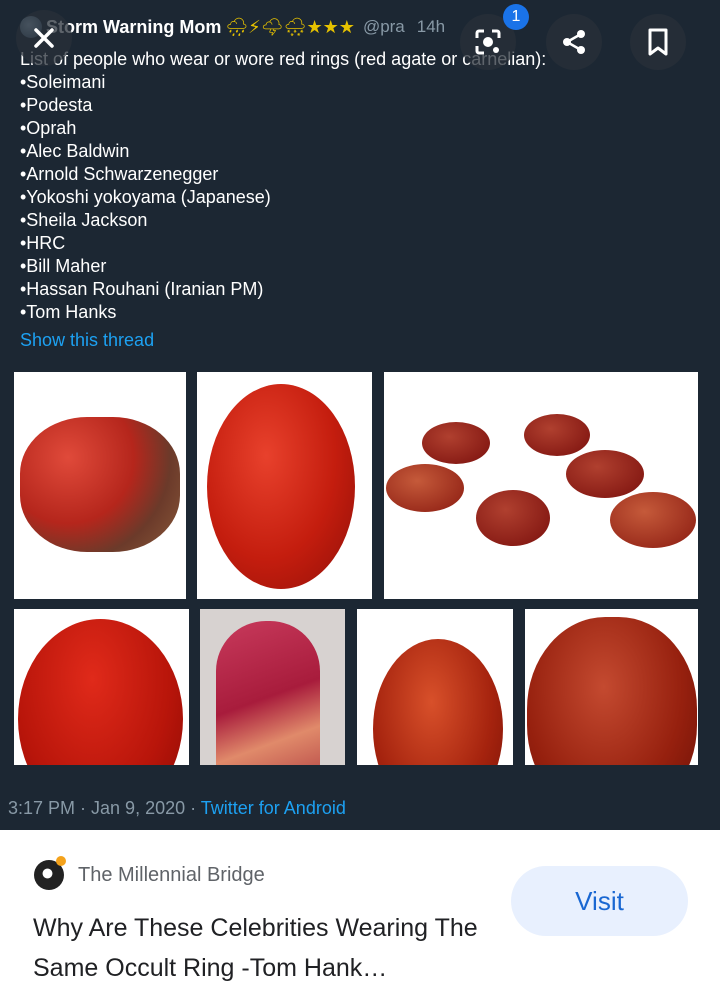 The height and width of the screenshot is (992, 720). I want to click on tweet-header: Storm Warning Mom 🌧⚡🌩🌨★★★ @pra 14h, so click(232, 27).